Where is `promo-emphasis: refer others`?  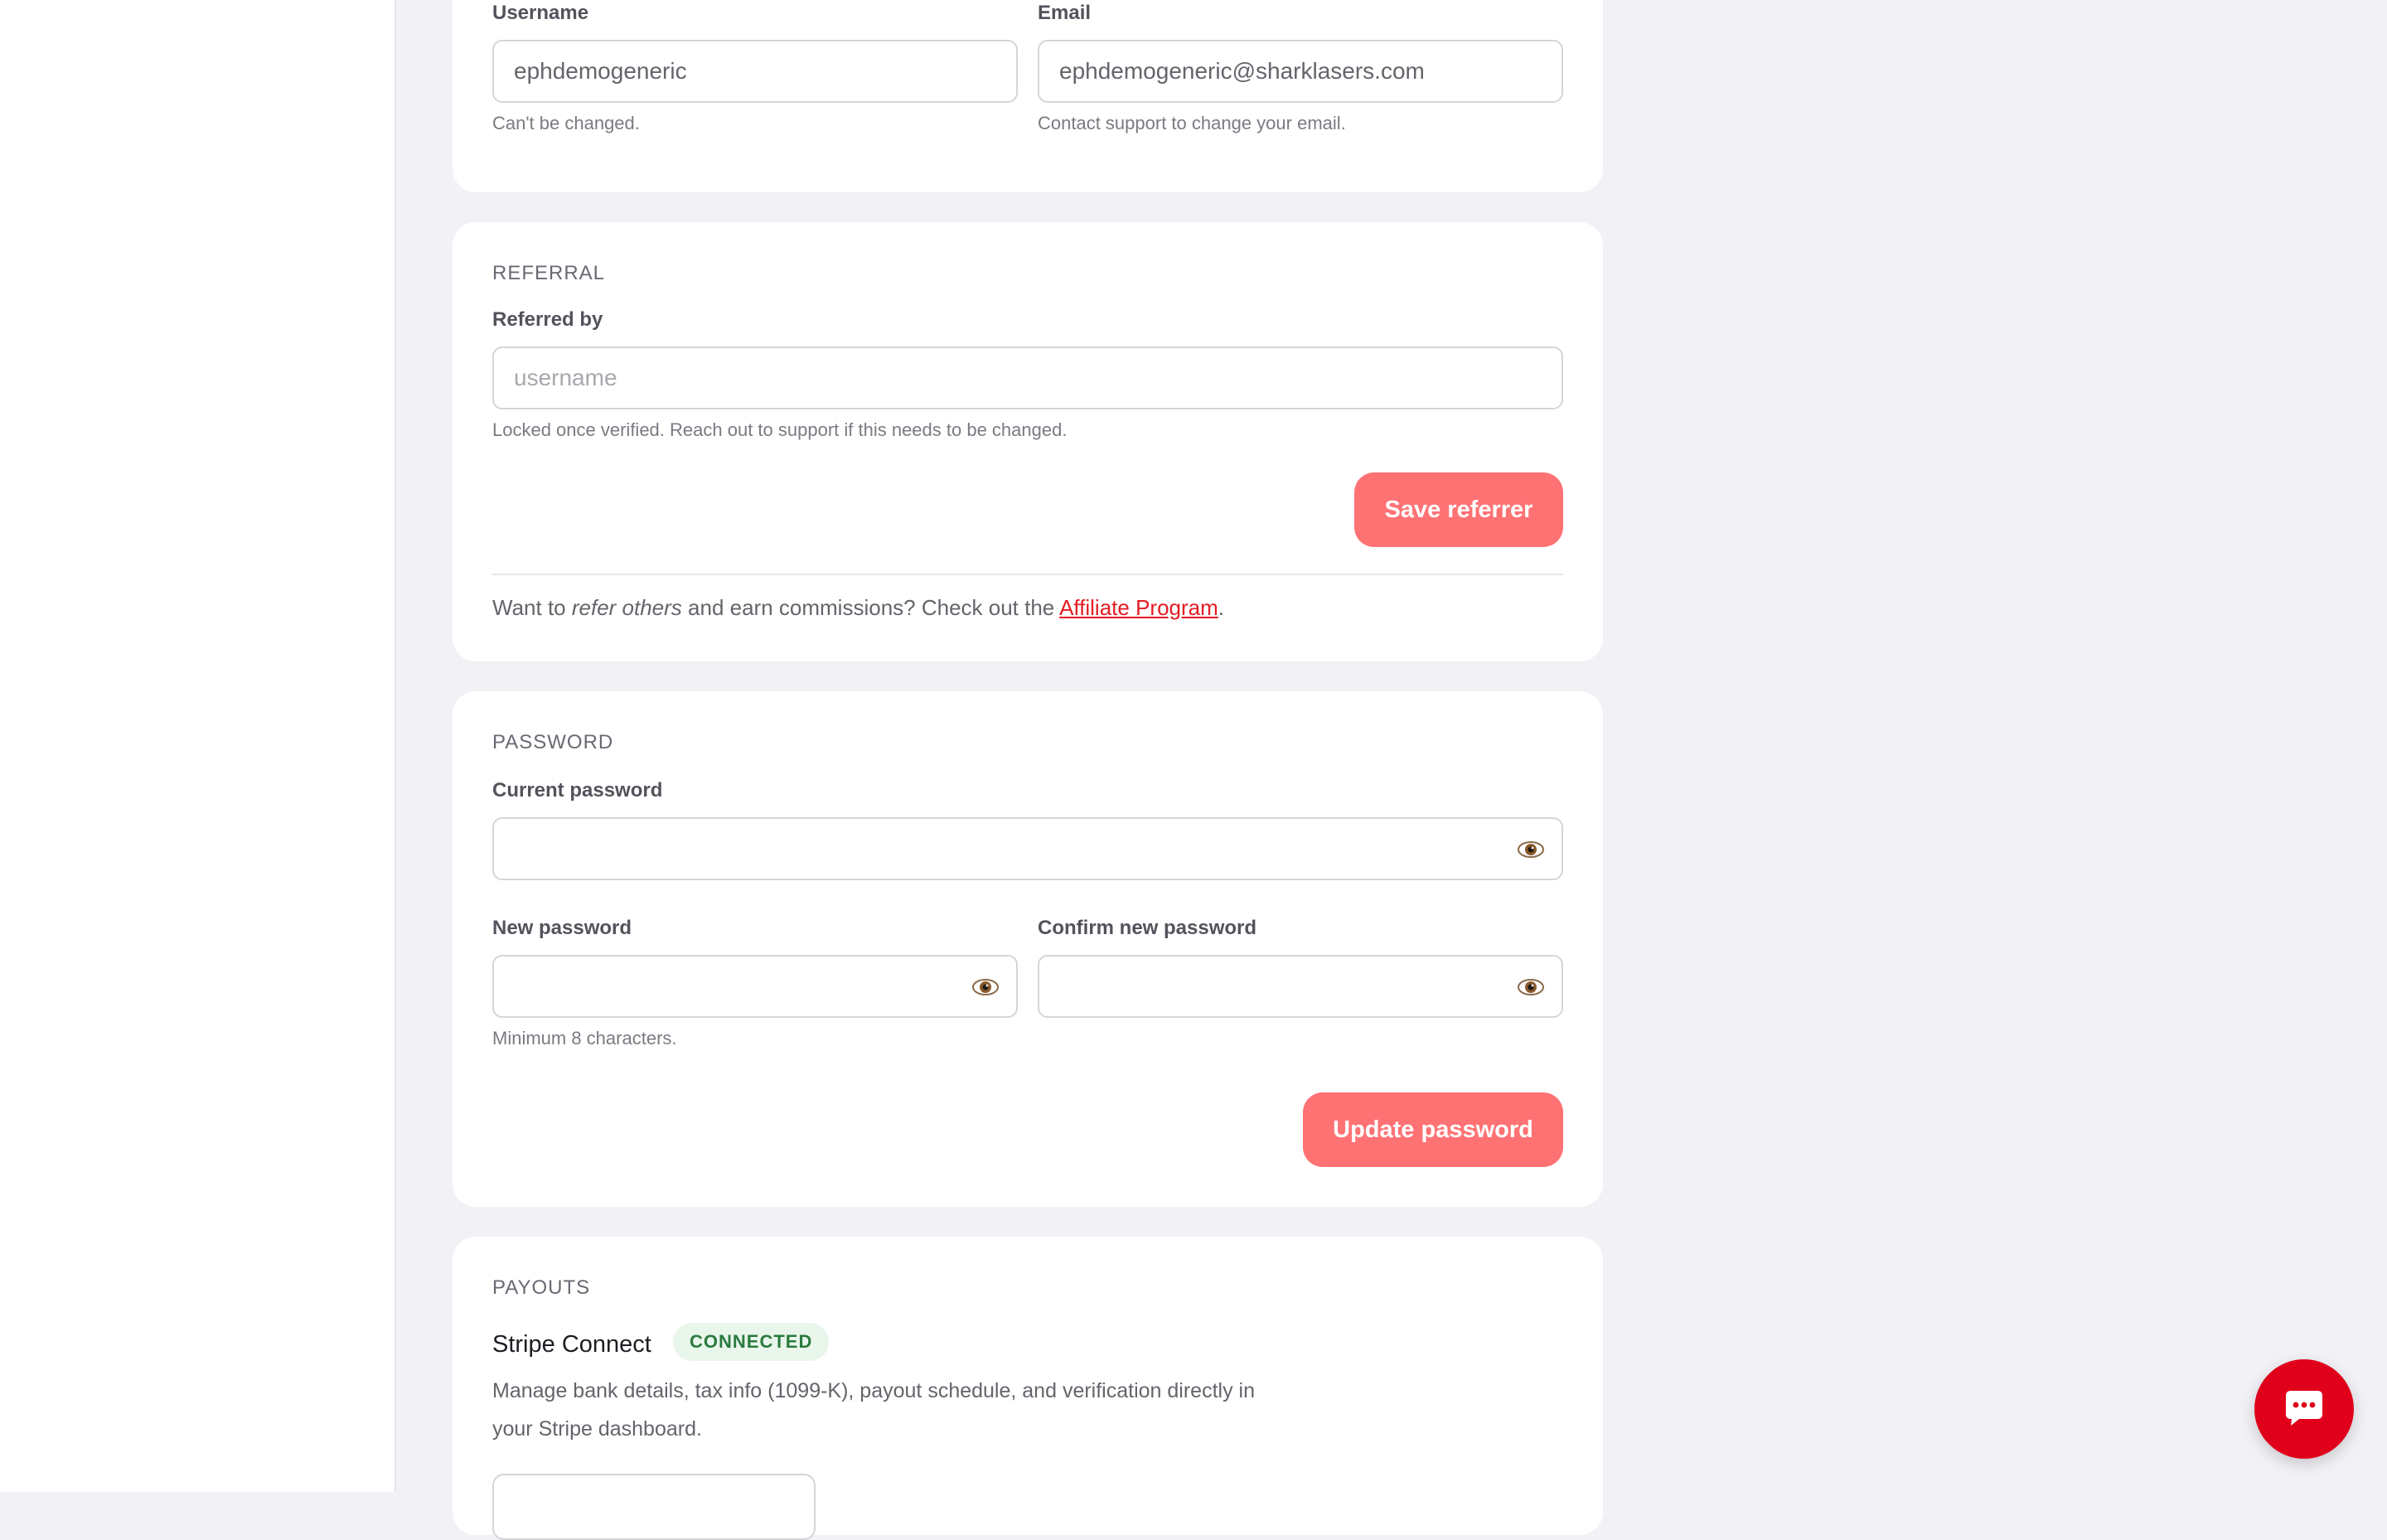
promo-emphasis: refer others is located at coordinates (626, 607).